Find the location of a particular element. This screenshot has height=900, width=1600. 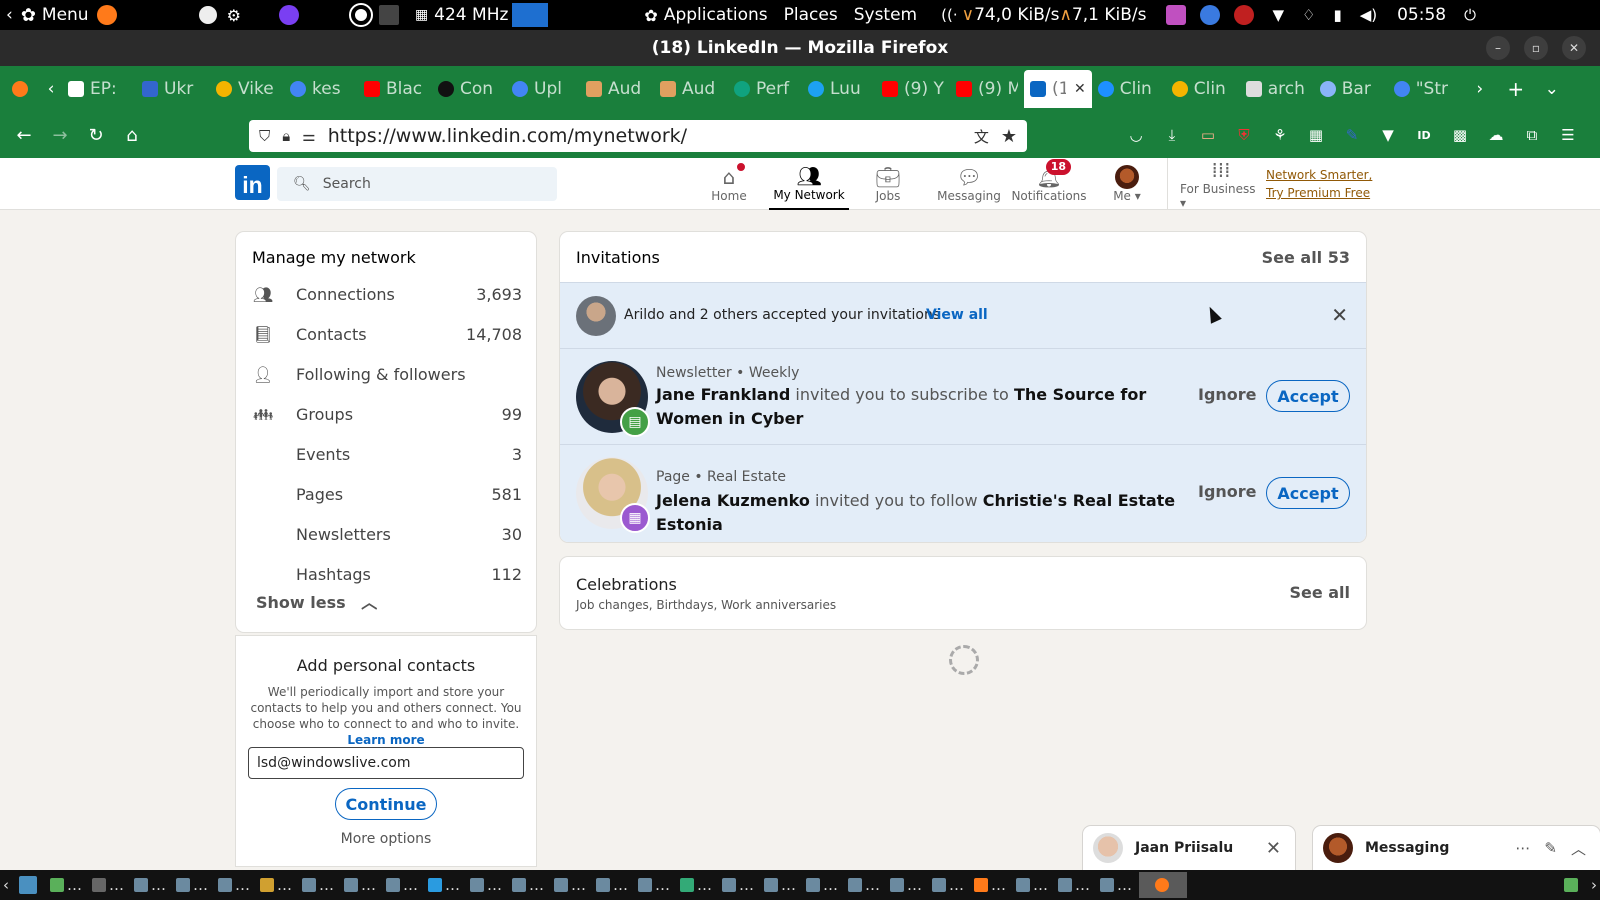

nav-my-network: 👥︎ My Network is located at coordinates (809, 184).